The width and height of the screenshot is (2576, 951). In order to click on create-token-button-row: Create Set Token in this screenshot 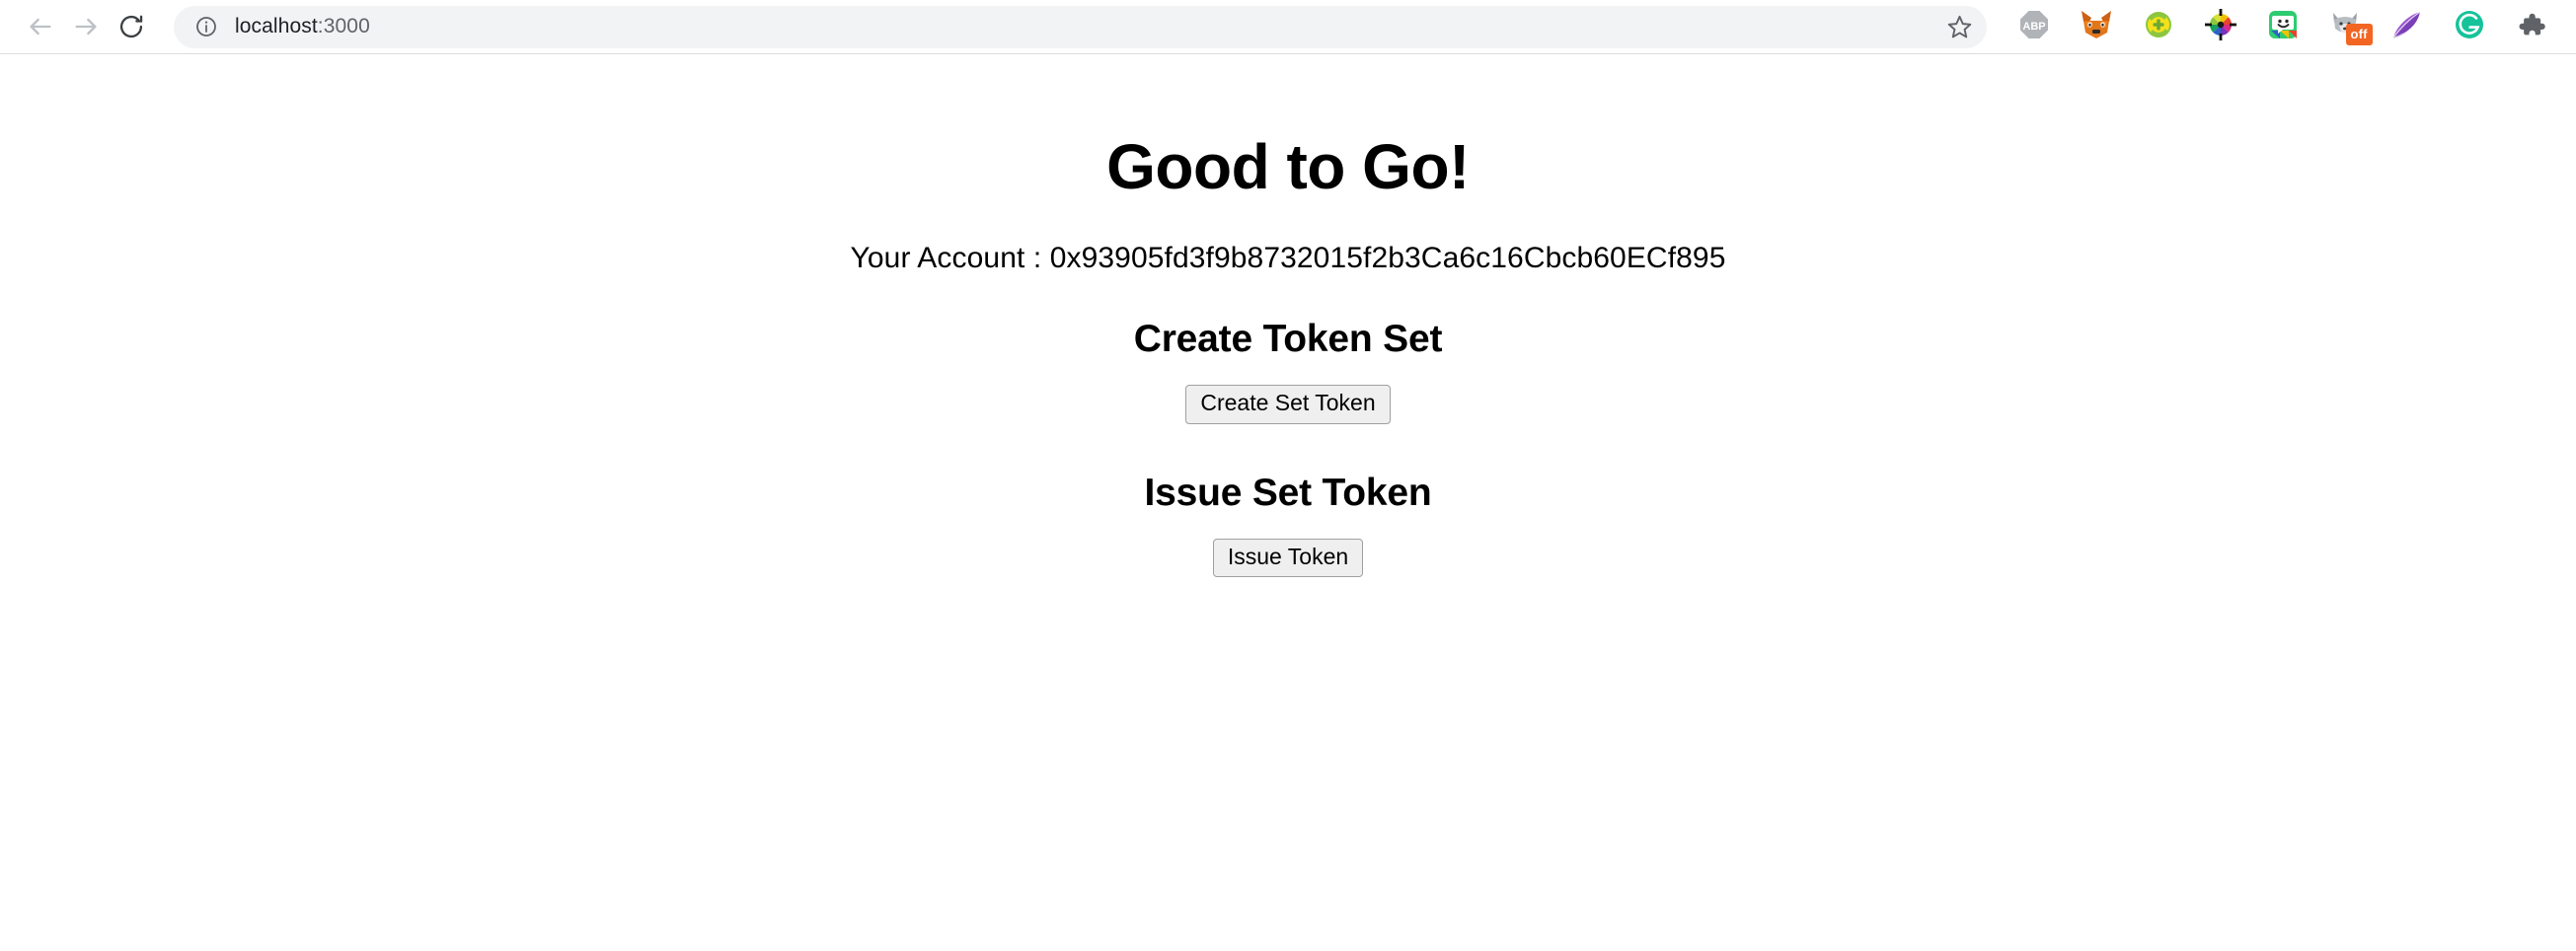, I will do `click(1288, 392)`.